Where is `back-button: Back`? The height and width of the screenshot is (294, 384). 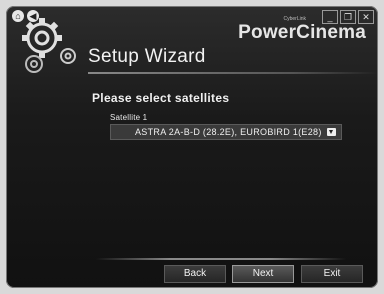
back-button: Back is located at coordinates (195, 274).